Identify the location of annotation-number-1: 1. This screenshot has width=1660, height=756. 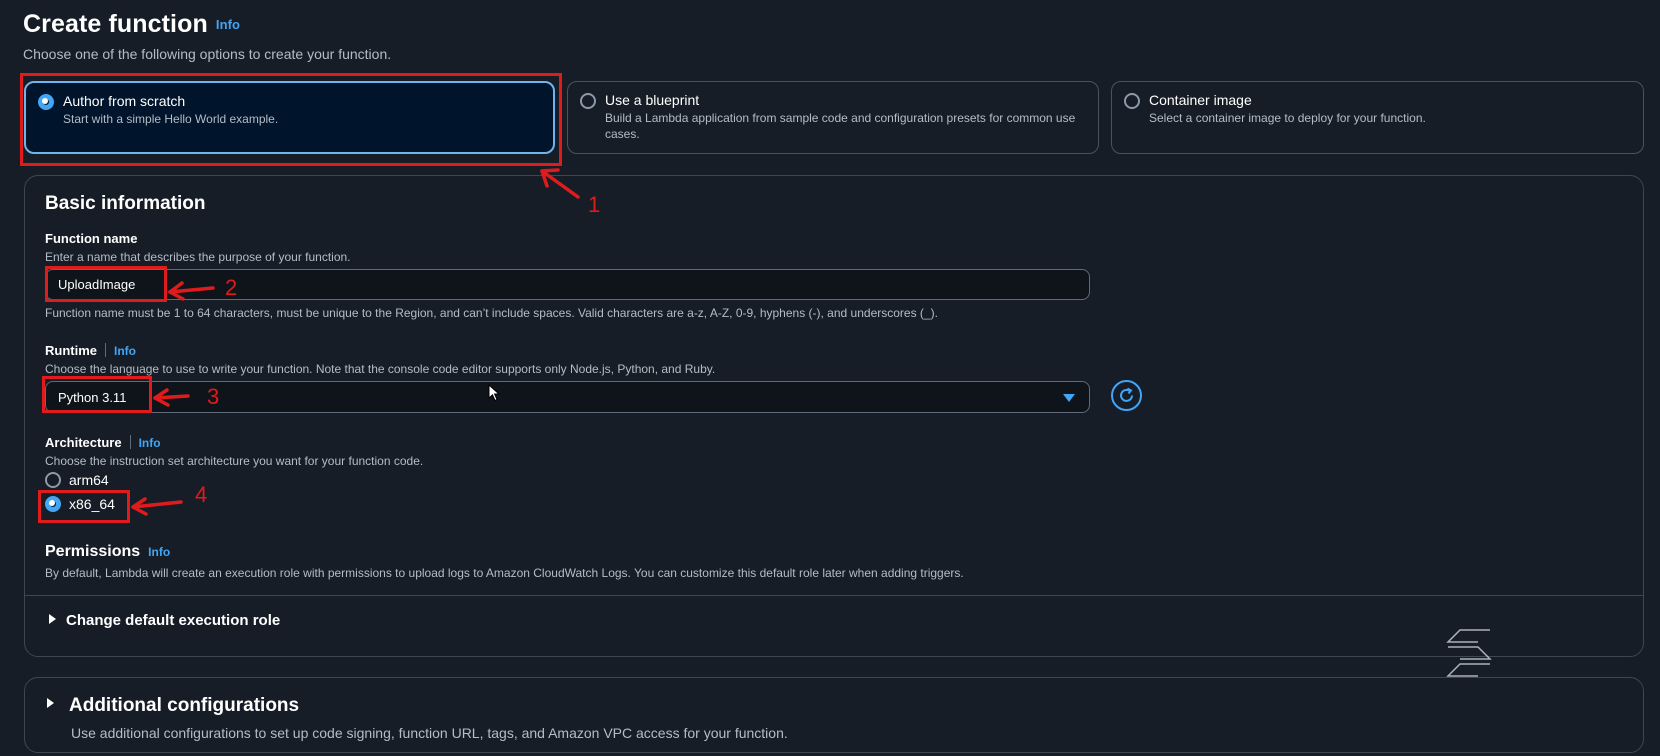
(594, 204).